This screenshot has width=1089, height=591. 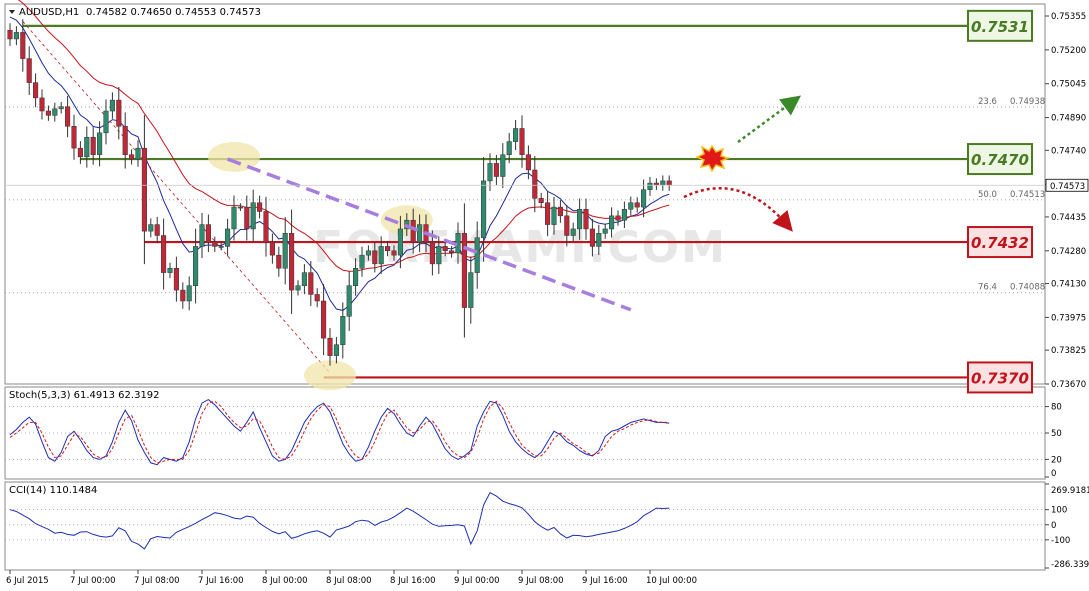 I want to click on time-tick-label: 7 Jul 00:00, so click(x=93, y=581).